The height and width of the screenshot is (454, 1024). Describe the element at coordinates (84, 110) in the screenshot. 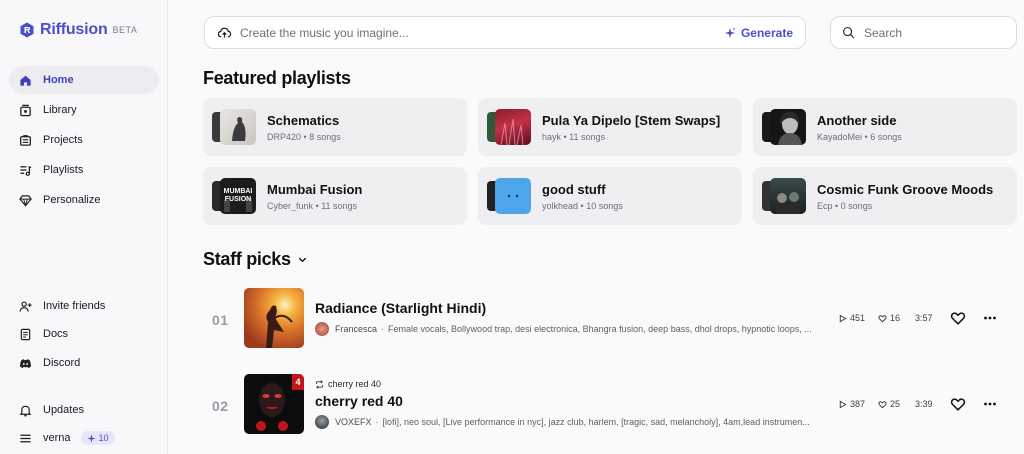

I see `sidebar-item-library: Library` at that location.